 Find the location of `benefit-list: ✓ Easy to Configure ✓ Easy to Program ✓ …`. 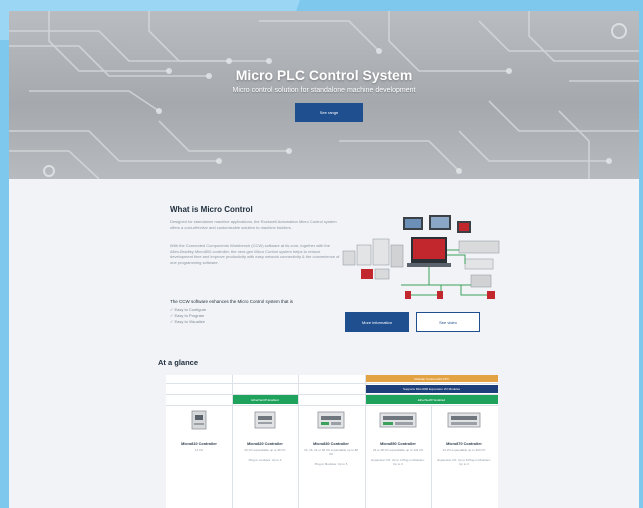

benefit-list: ✓ Easy to Configure ✓ Easy to Program ✓ … is located at coordinates (188, 316).